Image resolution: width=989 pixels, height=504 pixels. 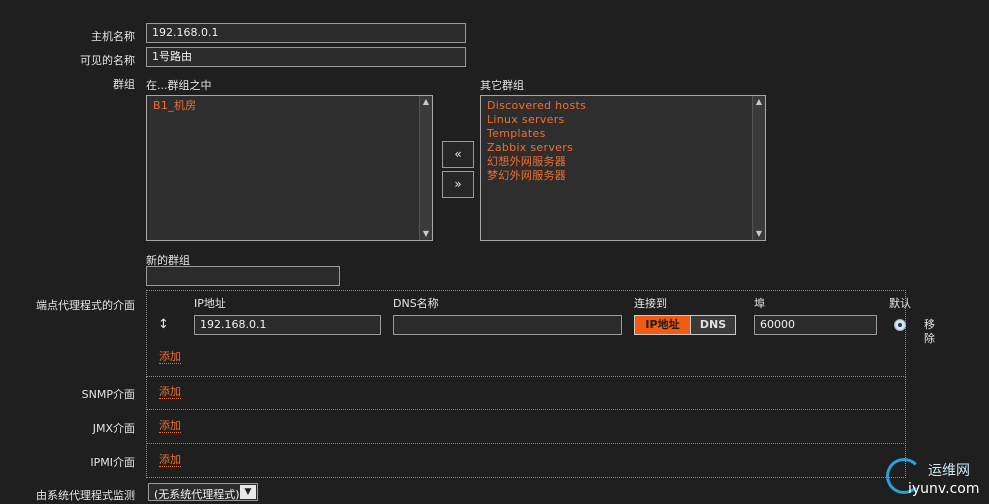 I want to click on jmx-section, so click(x=526, y=426).